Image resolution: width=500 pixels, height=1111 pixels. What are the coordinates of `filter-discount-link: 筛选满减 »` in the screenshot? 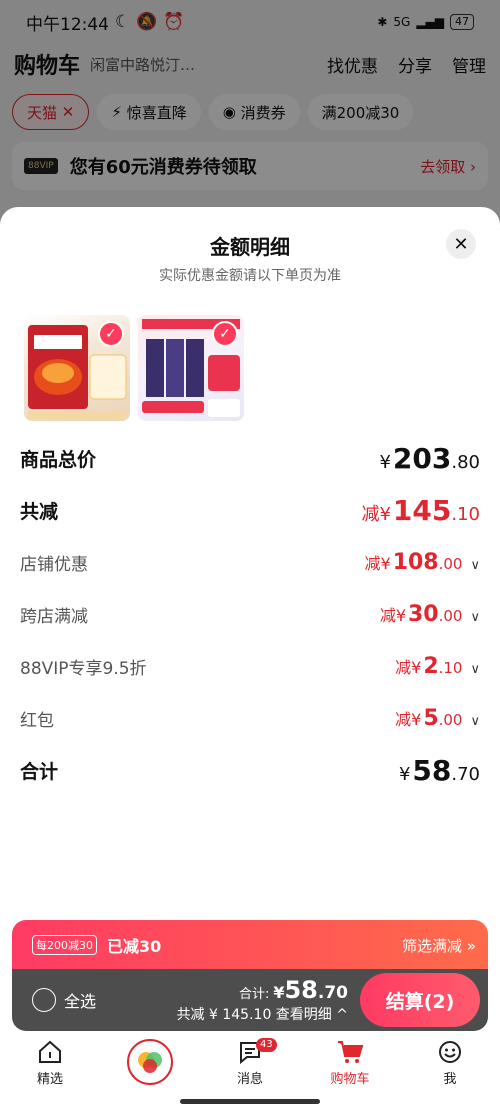 It's located at (439, 945).